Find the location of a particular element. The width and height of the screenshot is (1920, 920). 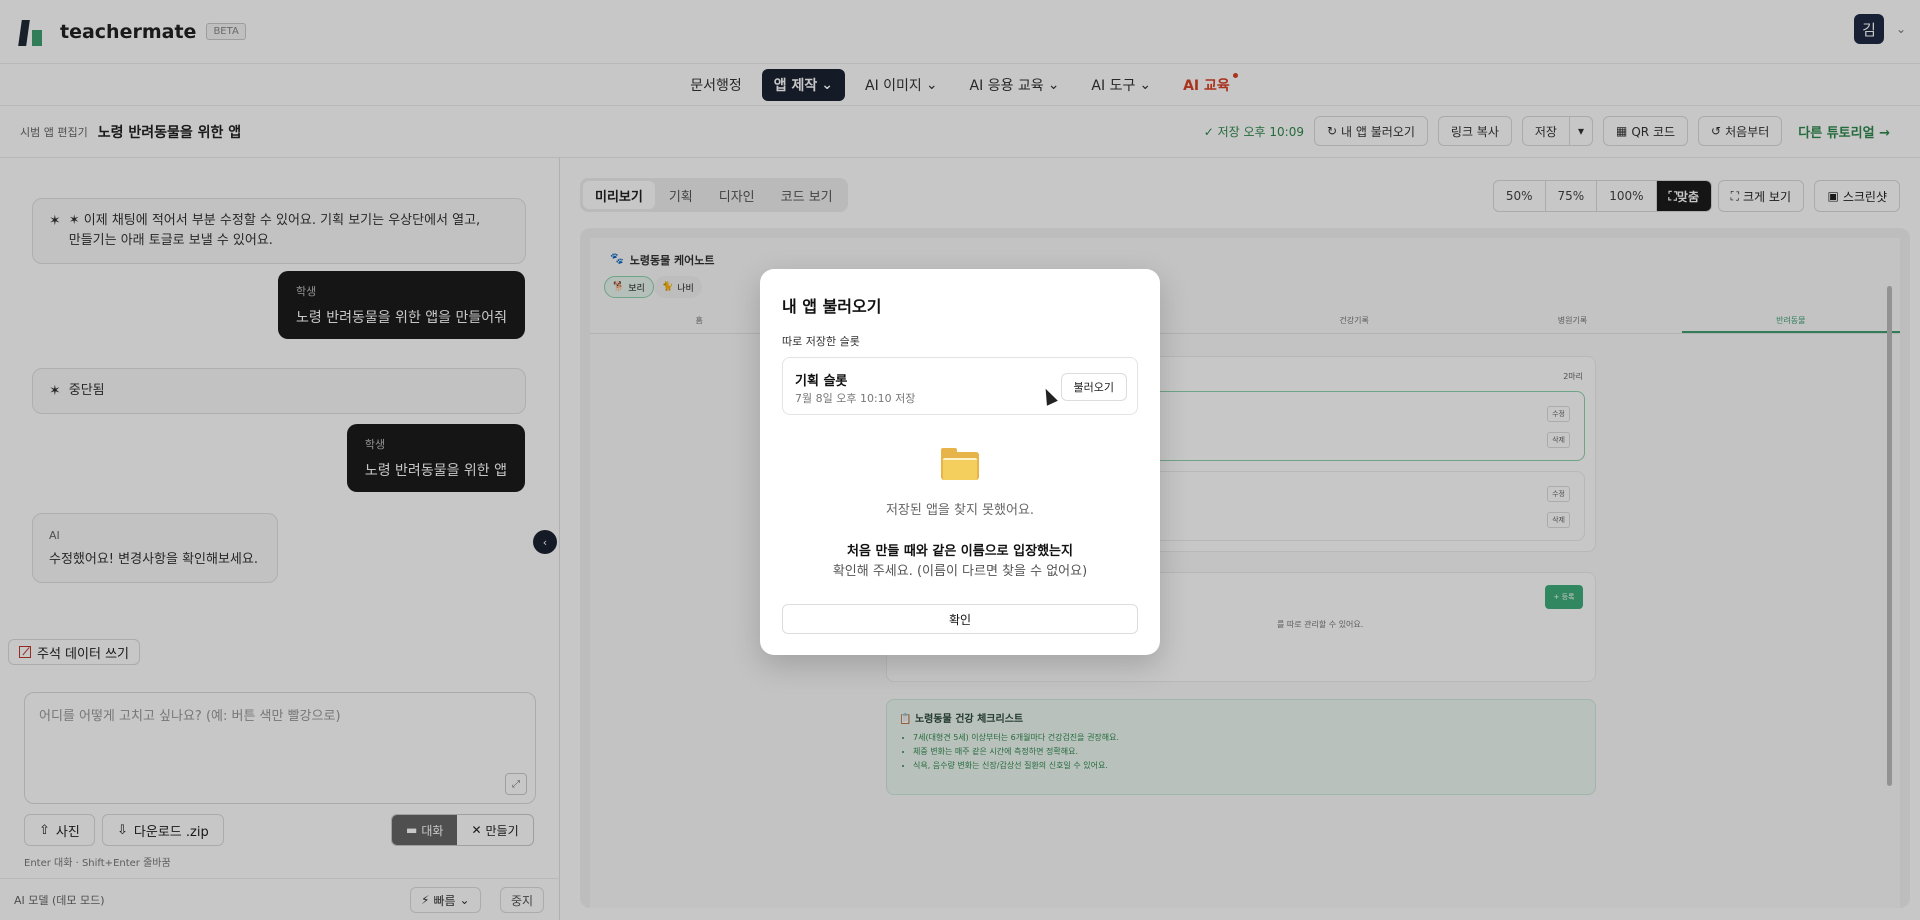

hint-strong: 처음 만들 때와 같은 이름으로 입장했는지 is located at coordinates (960, 551).